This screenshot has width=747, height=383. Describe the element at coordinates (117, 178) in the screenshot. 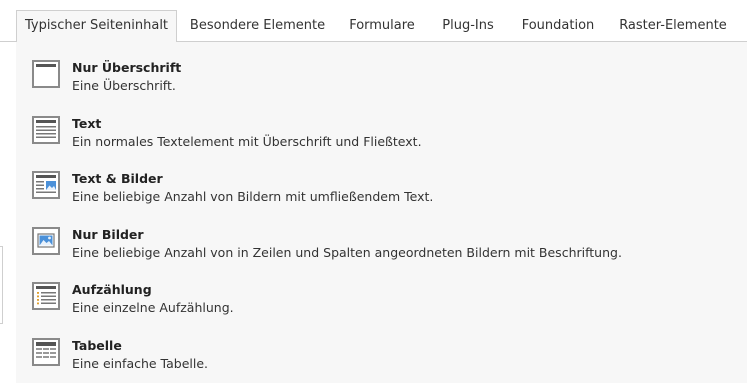

I see `option-title: Text & Bilder` at that location.